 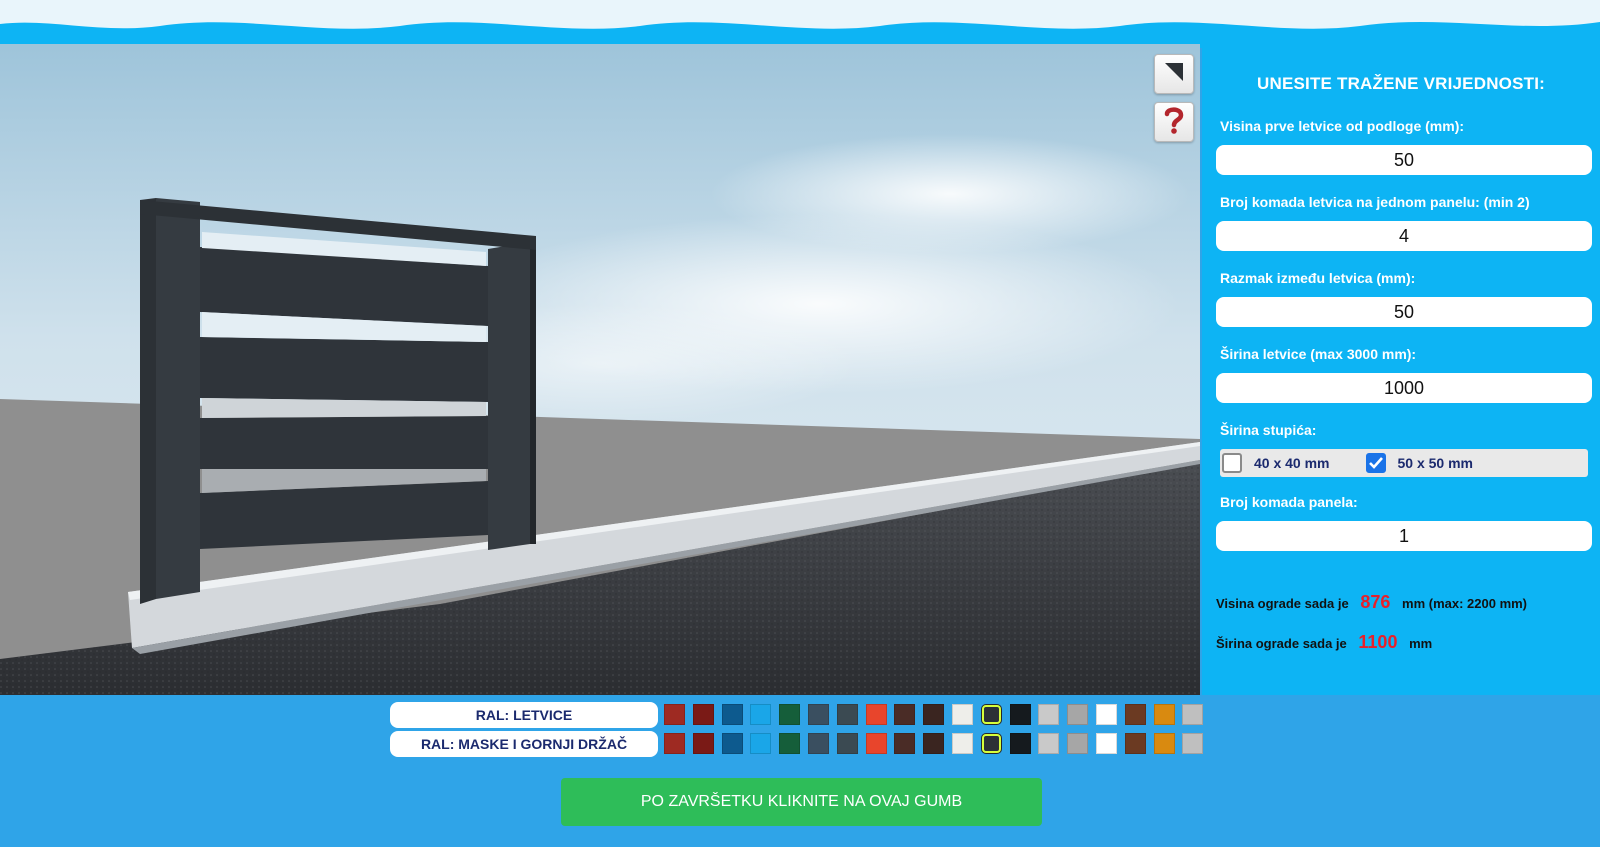 I want to click on fence-height-prefix: Visina ograde sada je, so click(x=1282, y=603).